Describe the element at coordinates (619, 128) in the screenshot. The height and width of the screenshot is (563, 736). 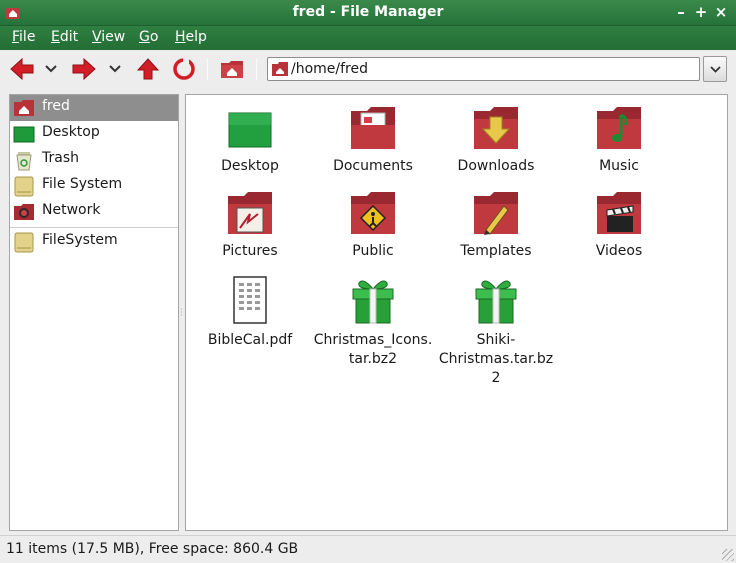
I see `music-folder-icon` at that location.